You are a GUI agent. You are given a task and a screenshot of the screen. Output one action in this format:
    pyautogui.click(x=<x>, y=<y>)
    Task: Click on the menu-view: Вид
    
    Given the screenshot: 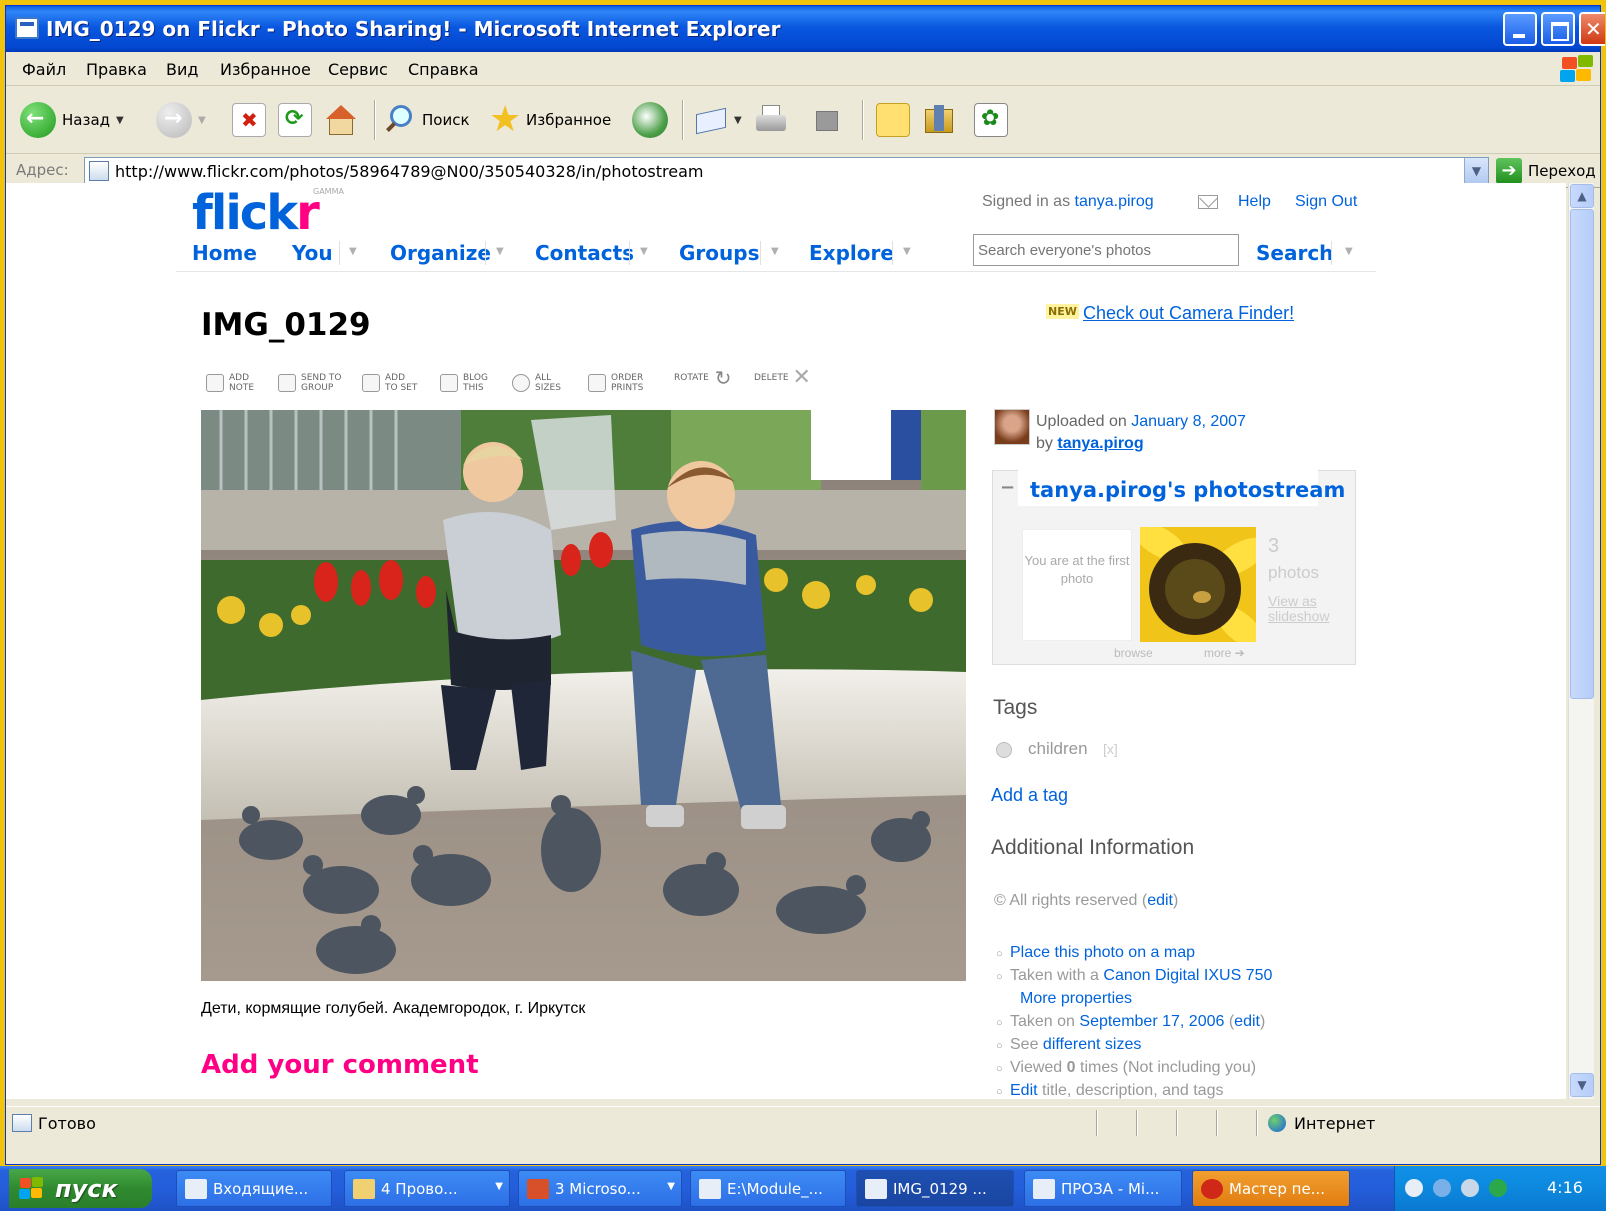 What is the action you would take?
    pyautogui.click(x=182, y=69)
    